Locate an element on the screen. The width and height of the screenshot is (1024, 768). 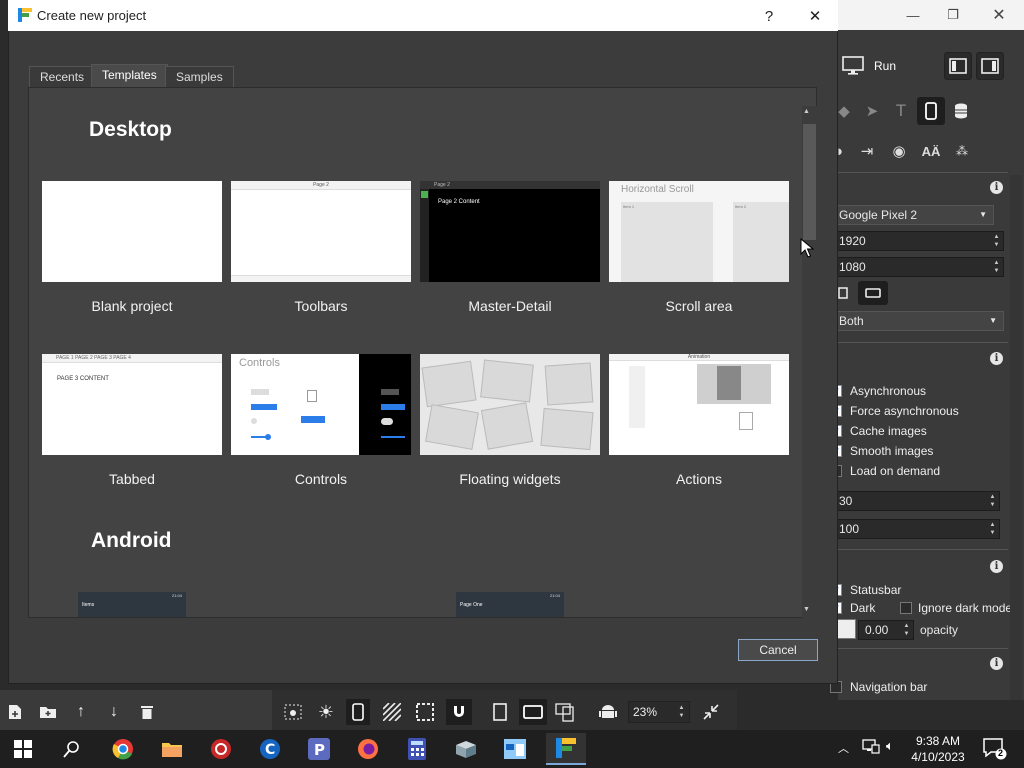
option-asynchronous: ✔Asynchronous is located at coordinates (920, 391).